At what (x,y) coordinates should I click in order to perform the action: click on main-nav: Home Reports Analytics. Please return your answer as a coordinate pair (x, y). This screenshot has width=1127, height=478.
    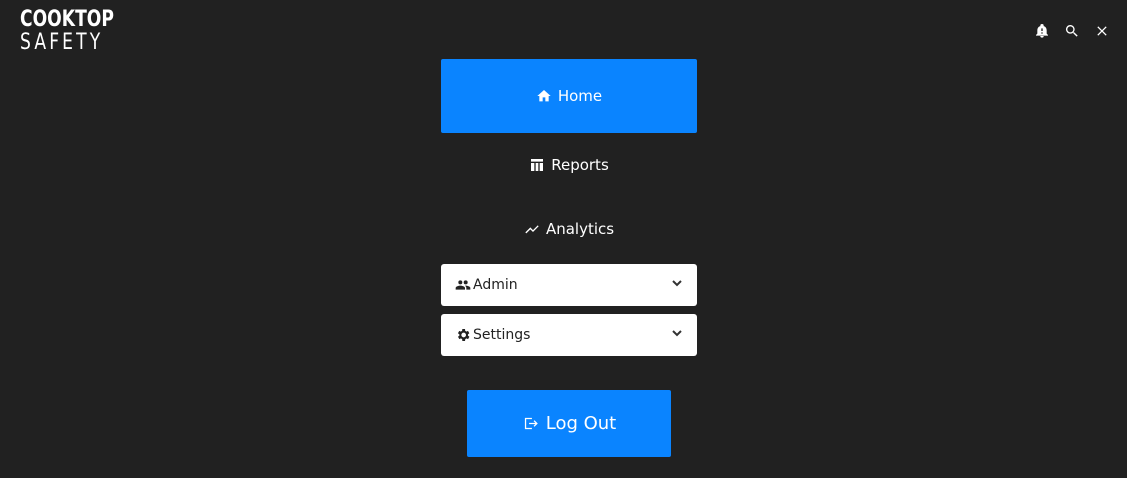
    Looking at the image, I should click on (569, 160).